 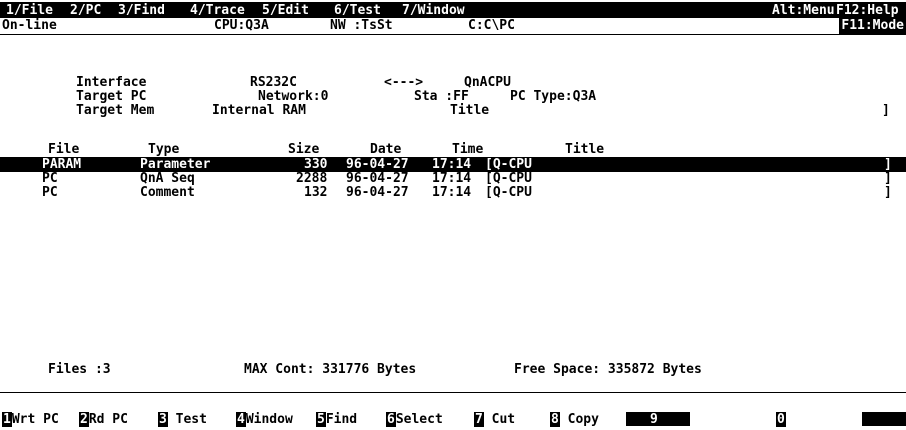 I want to click on fkey-2: 2Rd PC, so click(x=103, y=419).